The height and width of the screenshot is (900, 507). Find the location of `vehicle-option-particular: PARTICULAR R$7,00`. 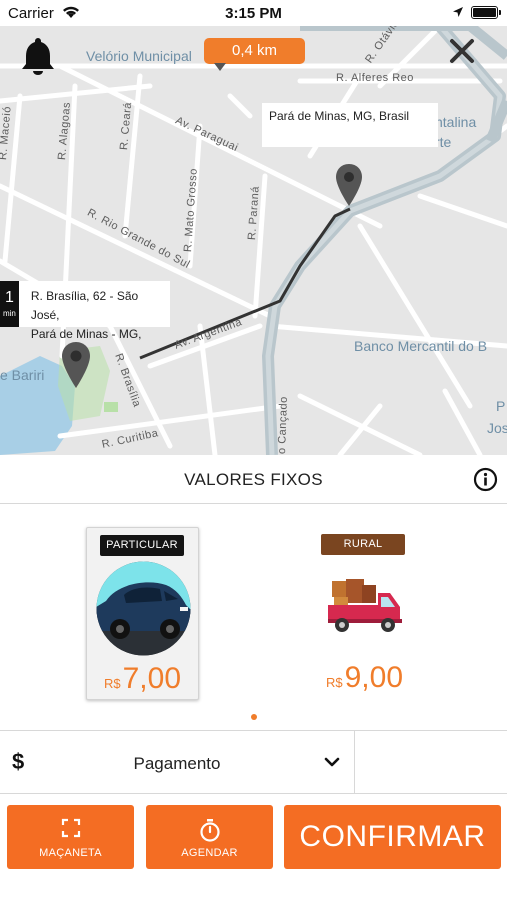

vehicle-option-particular: PARTICULAR R$7,00 is located at coordinates (142, 613).